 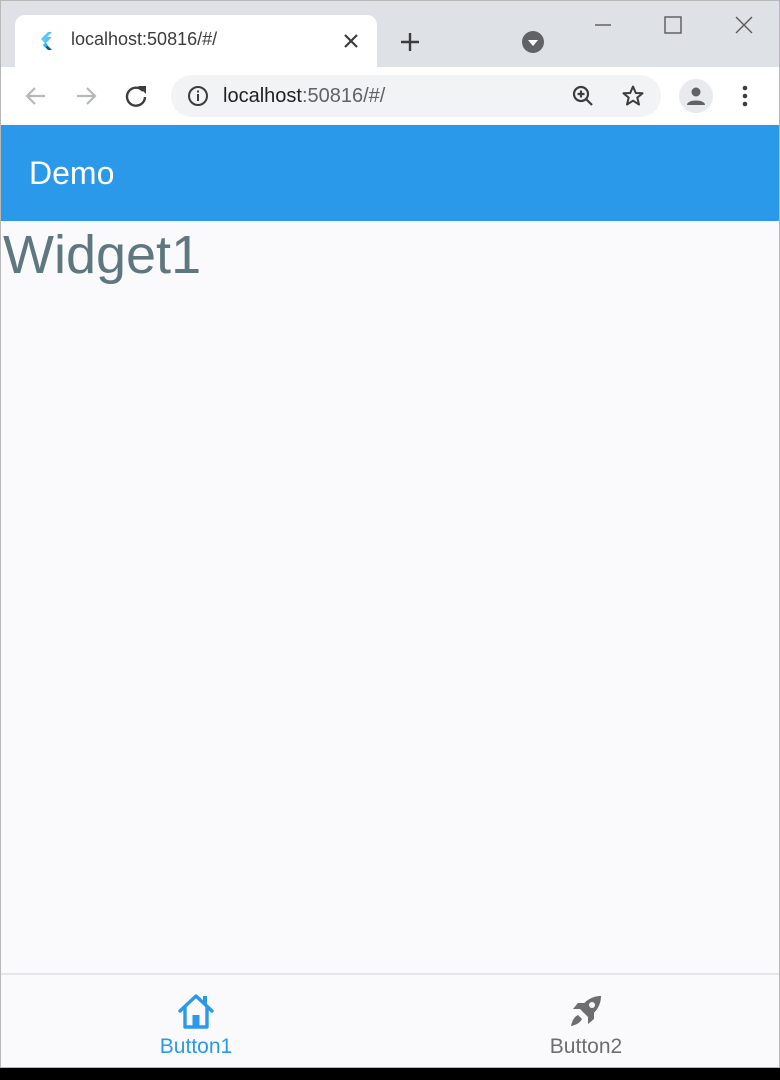 What do you see at coordinates (36, 96) in the screenshot?
I see `back-arrow-icon` at bounding box center [36, 96].